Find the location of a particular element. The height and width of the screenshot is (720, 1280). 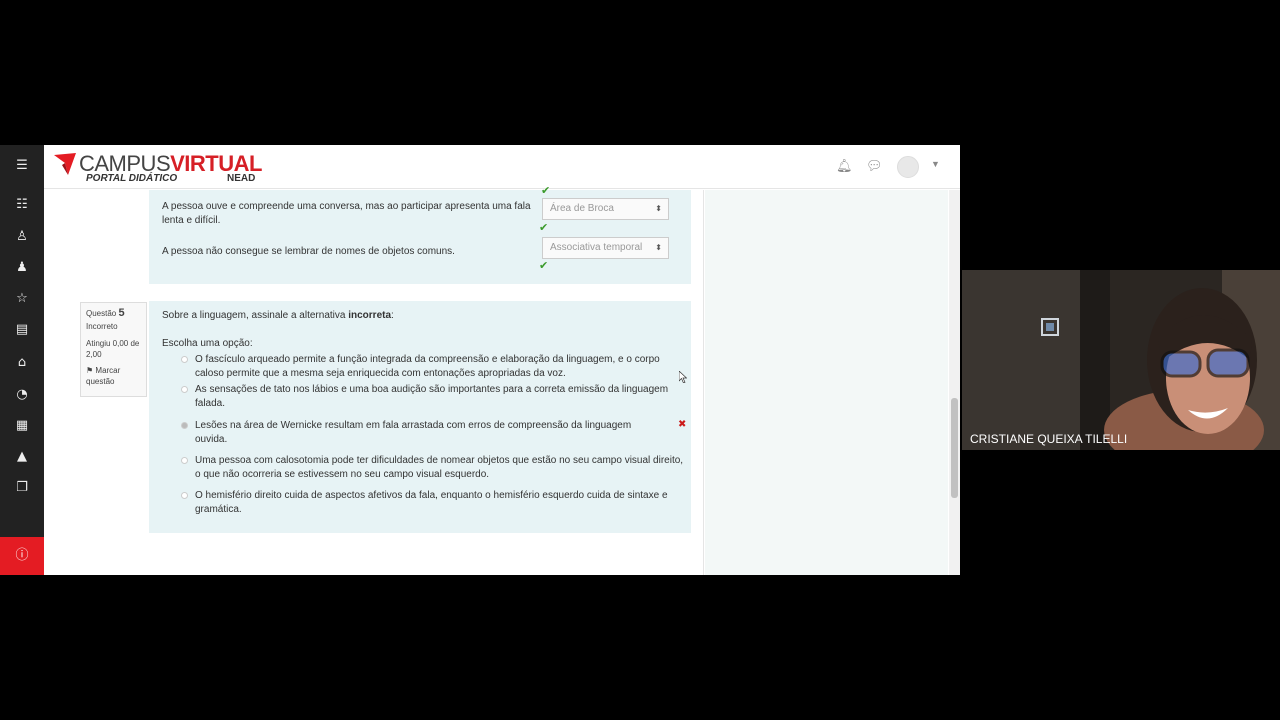

info-icon: ⓘ is located at coordinates (22, 556).